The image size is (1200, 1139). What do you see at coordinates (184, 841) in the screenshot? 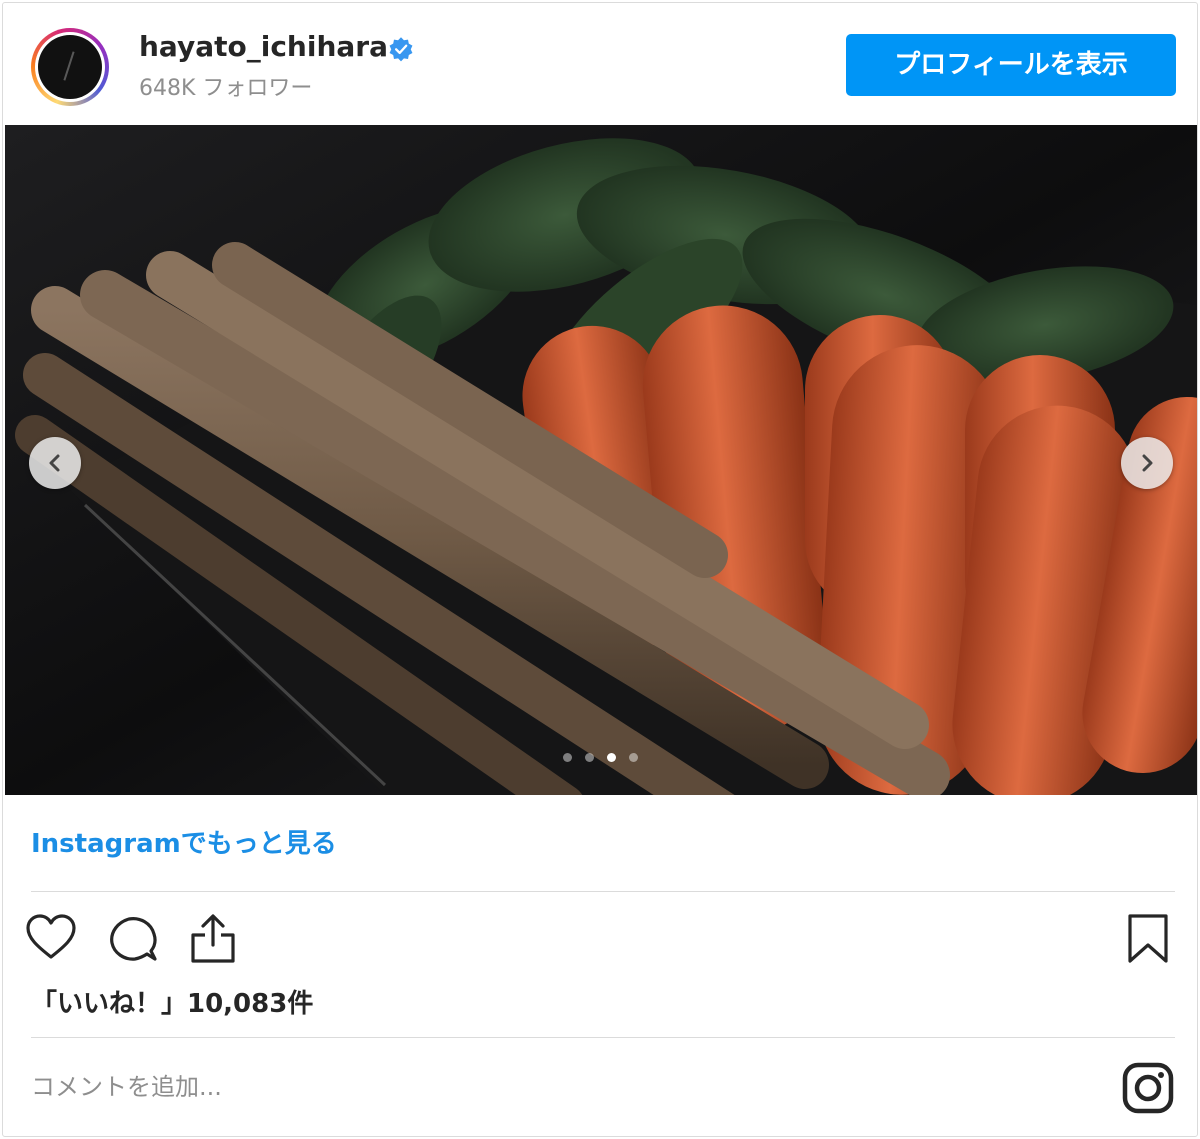
I see `view-more-on-instagram-link: Instagramでもっと見る` at bounding box center [184, 841].